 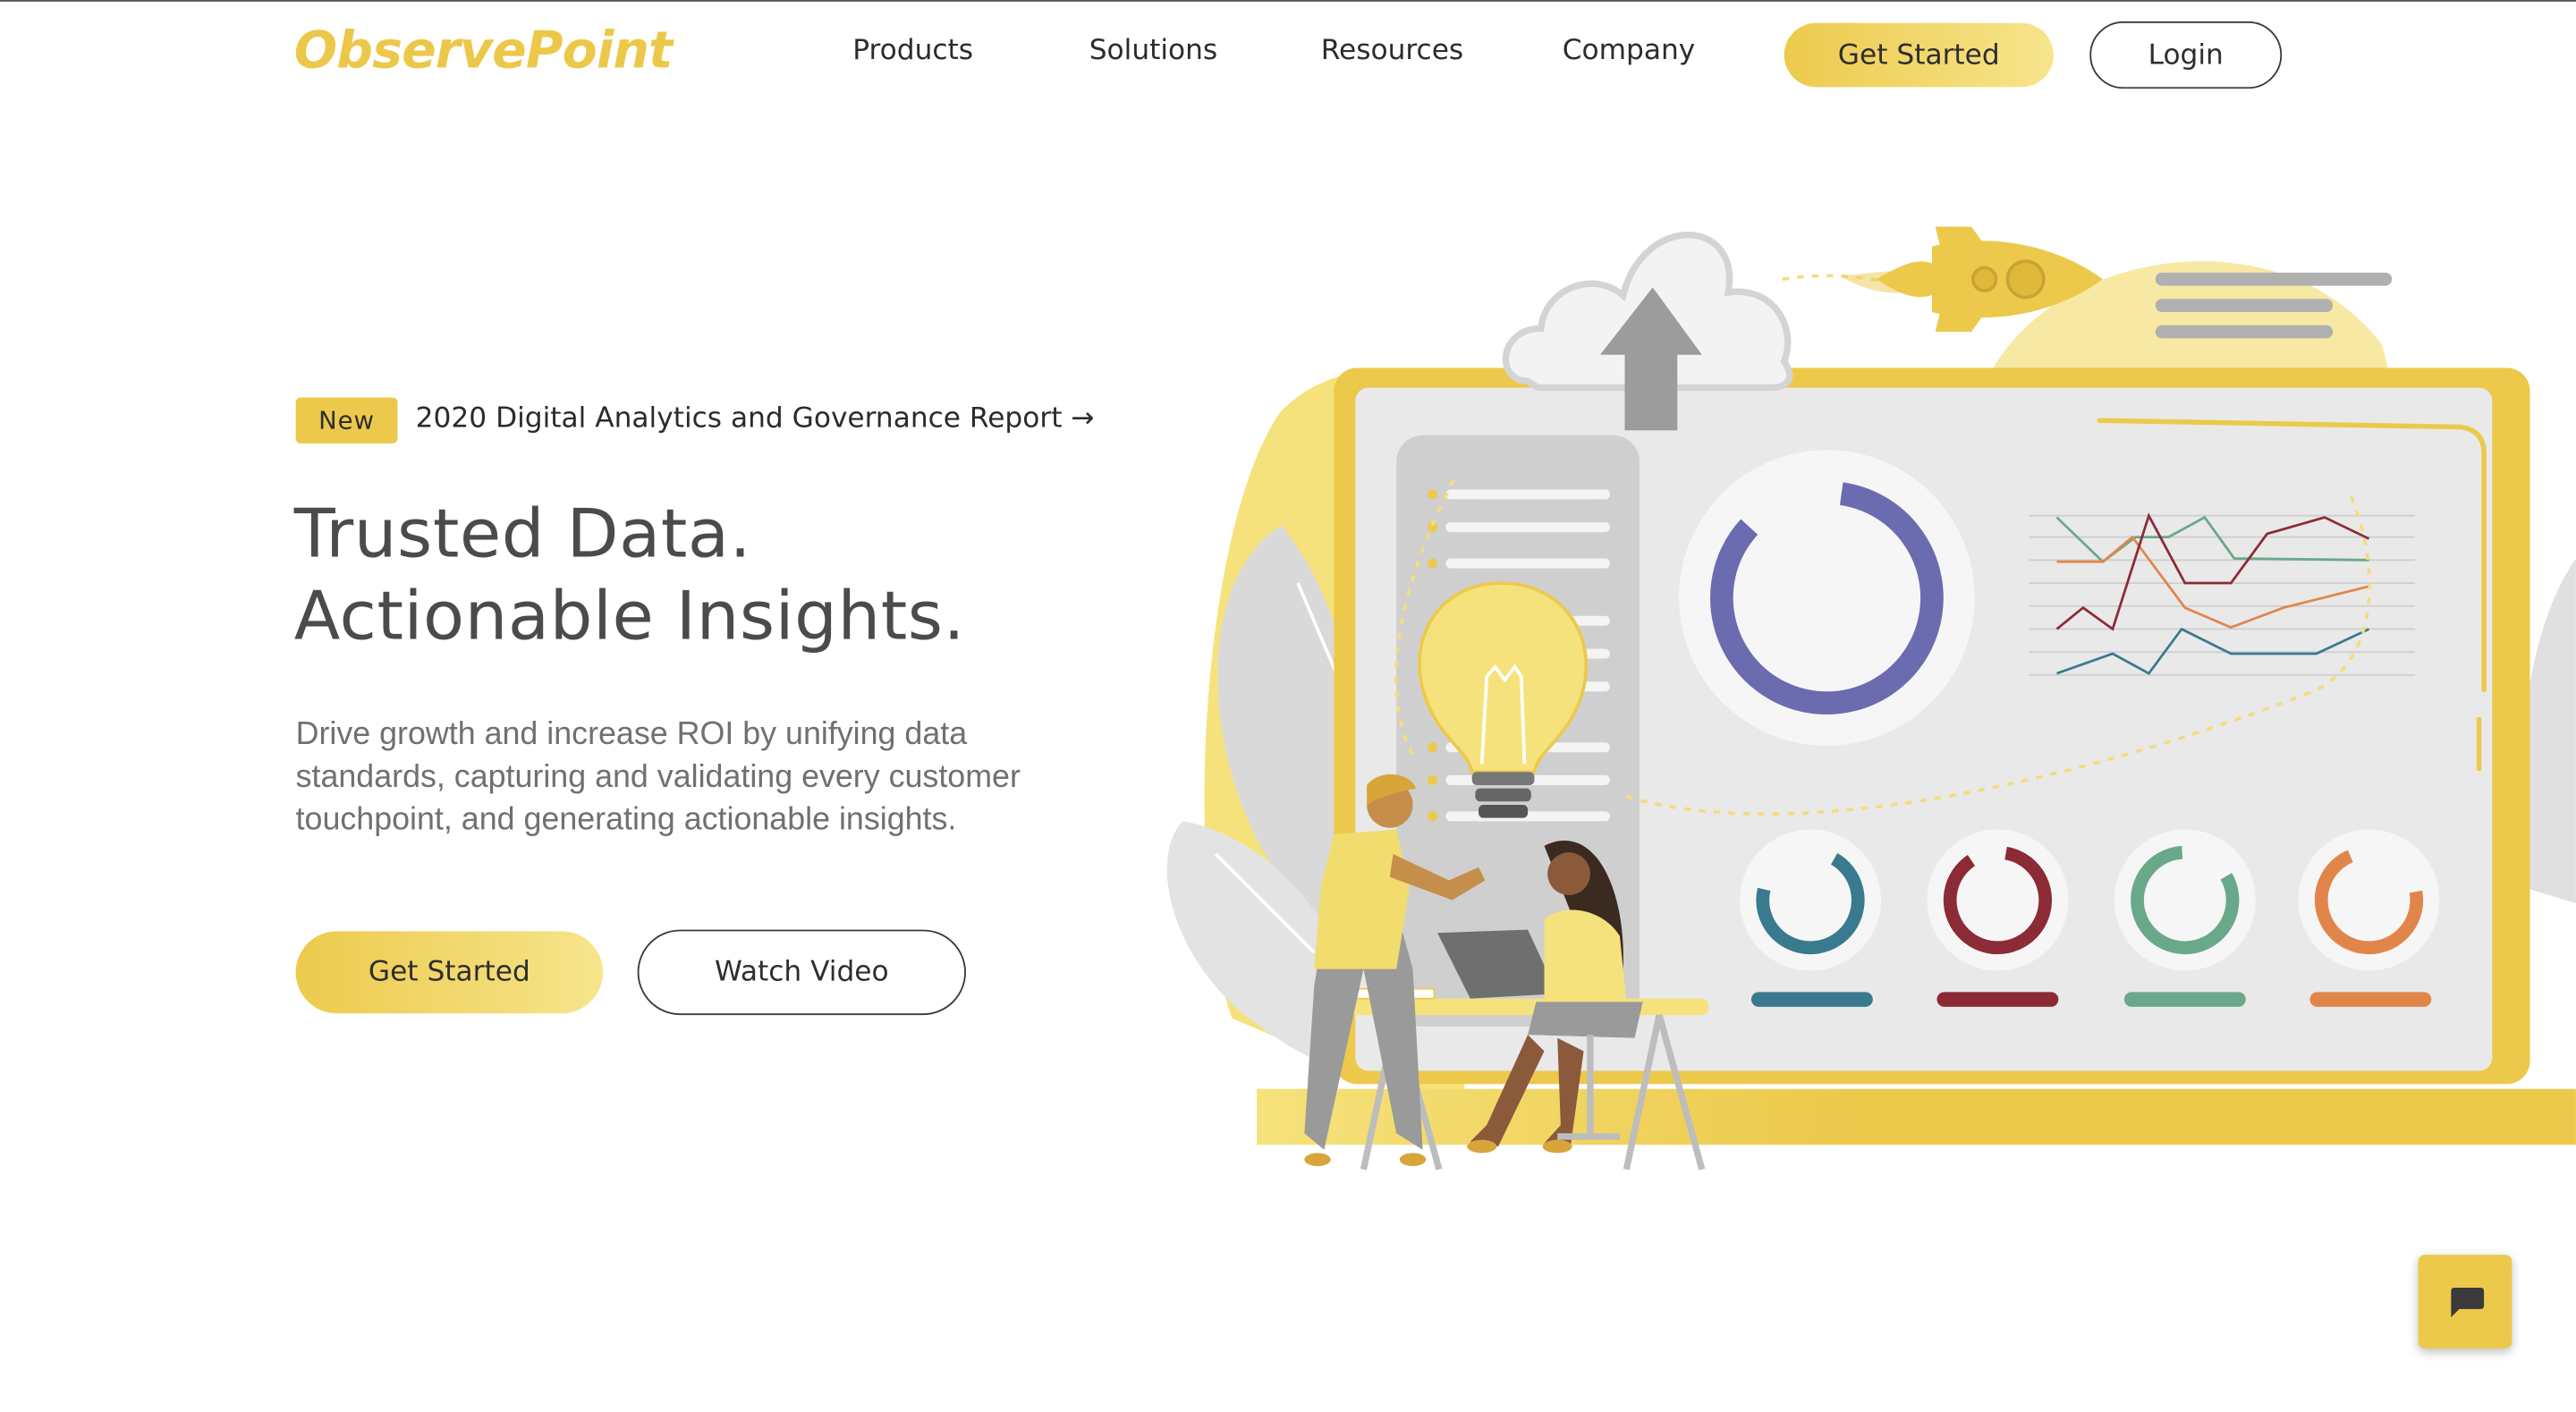 What do you see at coordinates (522, 534) in the screenshot?
I see `headline-line-1: Trusted Data.` at bounding box center [522, 534].